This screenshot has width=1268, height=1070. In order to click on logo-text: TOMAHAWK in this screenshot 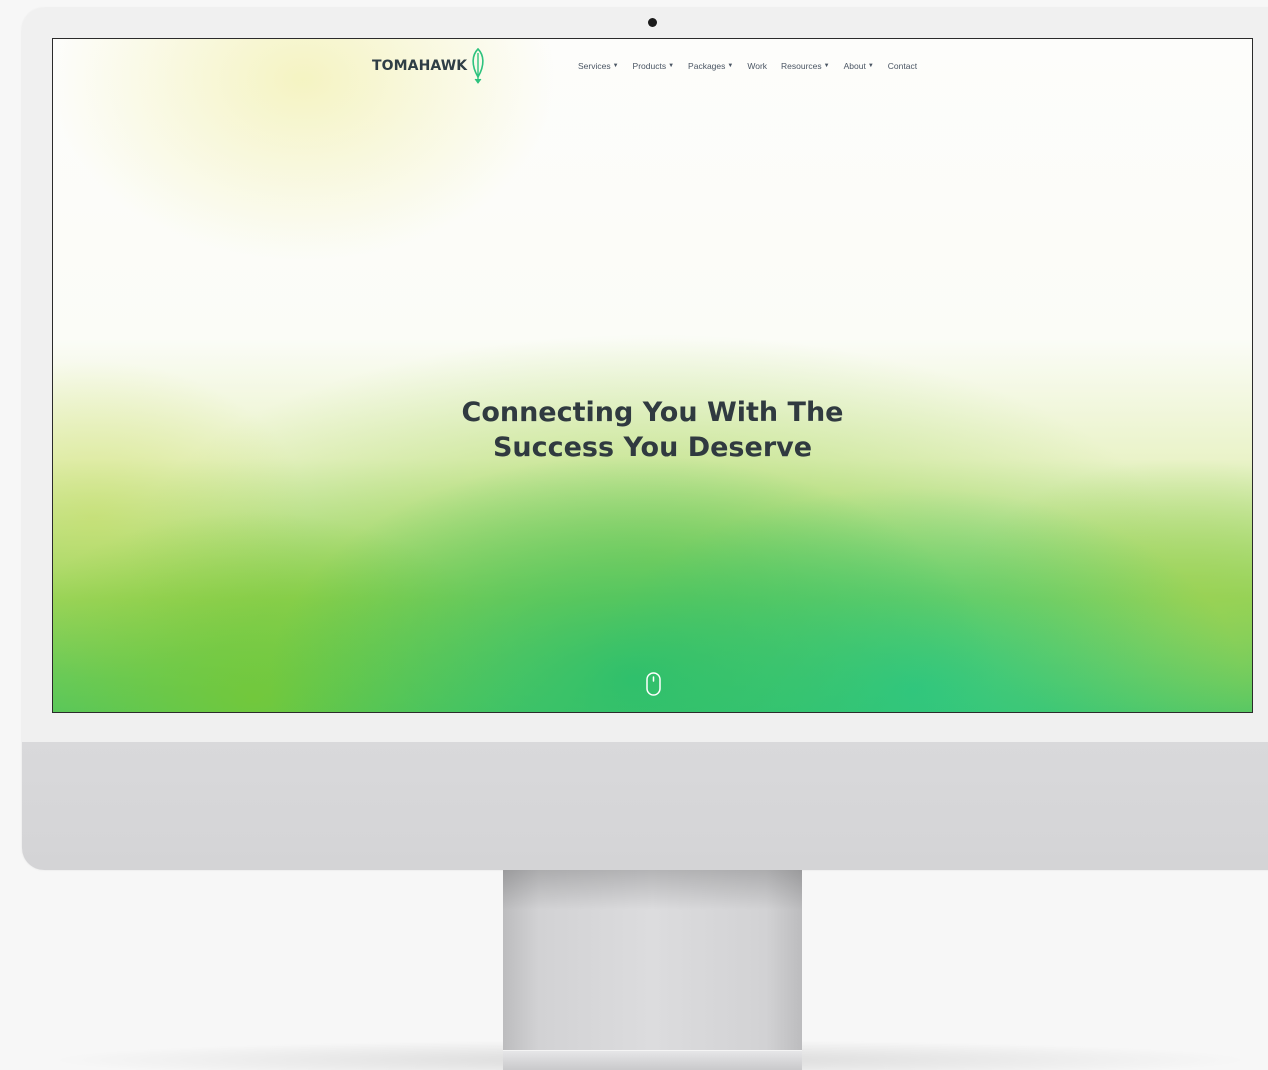, I will do `click(420, 66)`.